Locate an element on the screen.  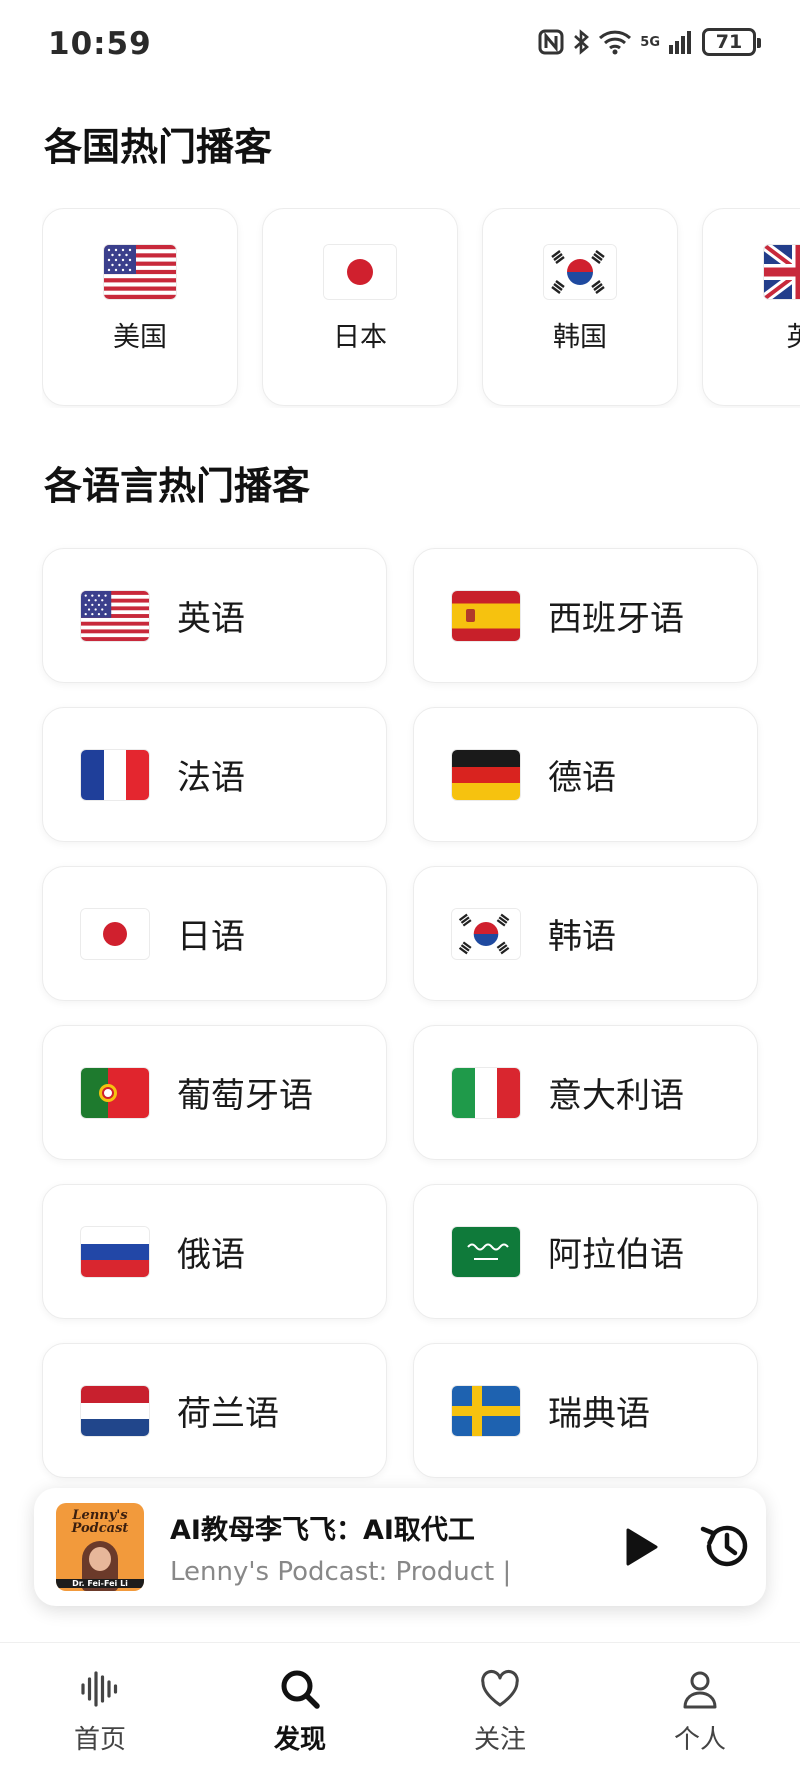
country-label: 英 is located at coordinates (793, 334).